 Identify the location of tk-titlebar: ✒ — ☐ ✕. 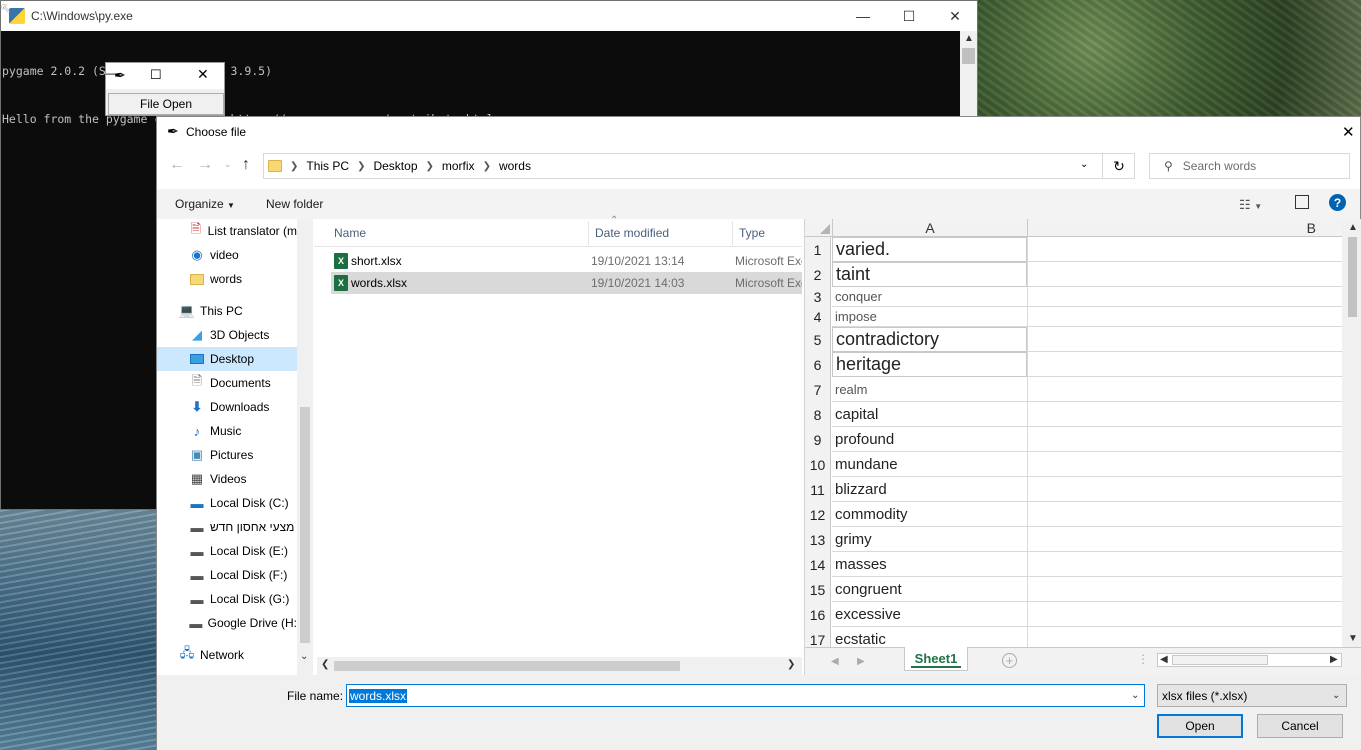
(165, 76).